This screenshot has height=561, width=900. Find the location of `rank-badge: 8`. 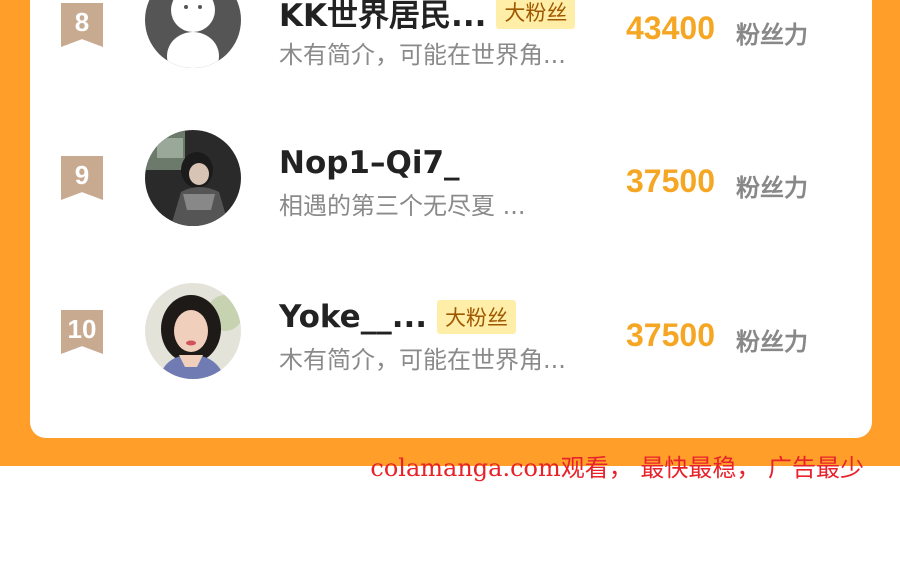

rank-badge: 8 is located at coordinates (82, 25).